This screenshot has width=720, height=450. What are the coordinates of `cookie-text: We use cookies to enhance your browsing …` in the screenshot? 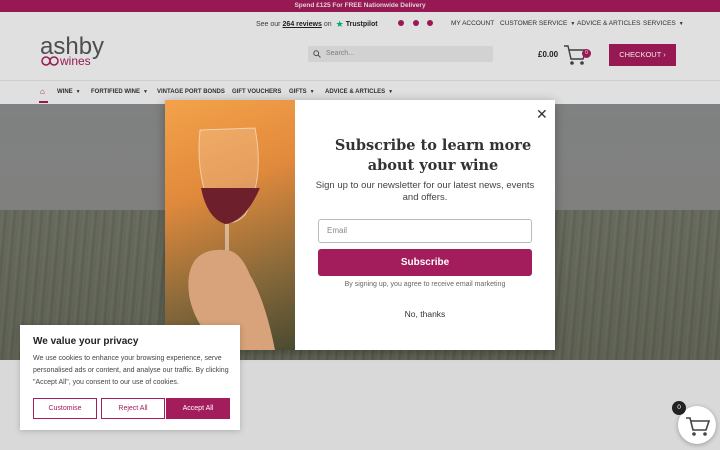 It's located at (131, 370).